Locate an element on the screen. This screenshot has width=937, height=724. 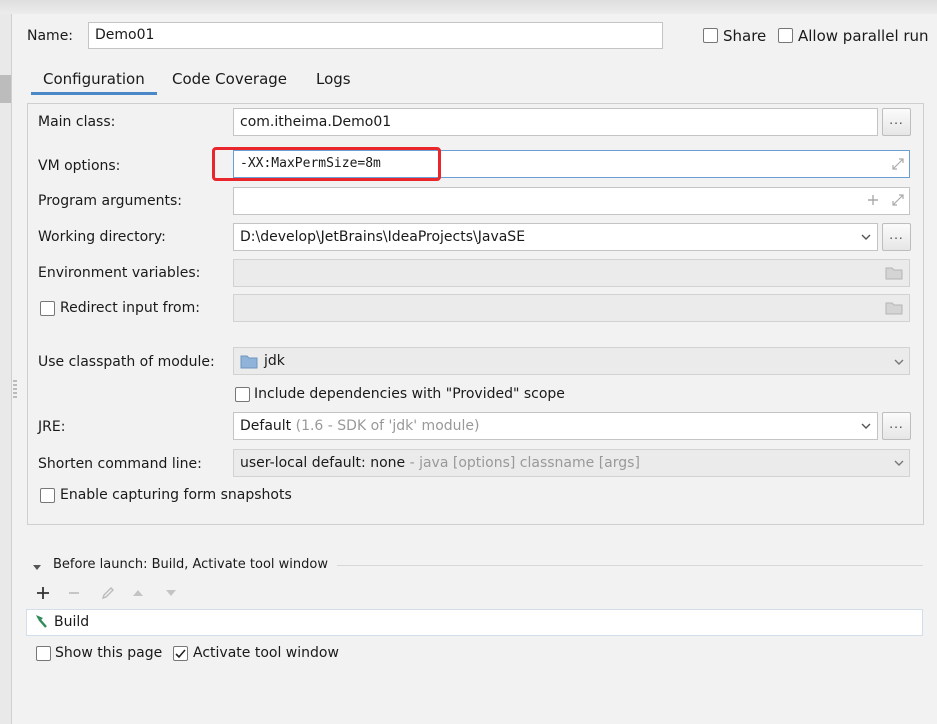
share-checkbox is located at coordinates (710, 35).